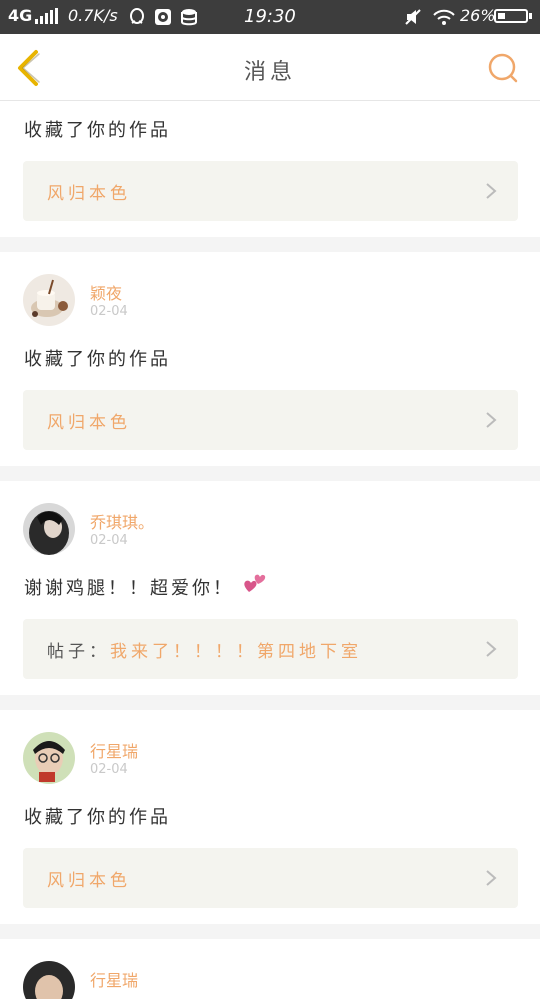  I want to click on user-name: 乔琪琪。, so click(122, 521).